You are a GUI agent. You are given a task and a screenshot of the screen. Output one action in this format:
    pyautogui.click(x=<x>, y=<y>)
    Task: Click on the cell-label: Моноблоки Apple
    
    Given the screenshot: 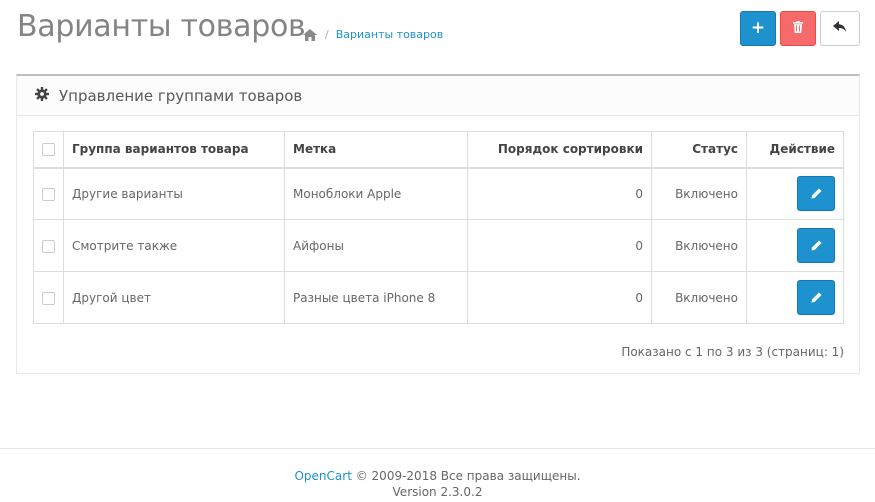 What is the action you would take?
    pyautogui.click(x=376, y=193)
    